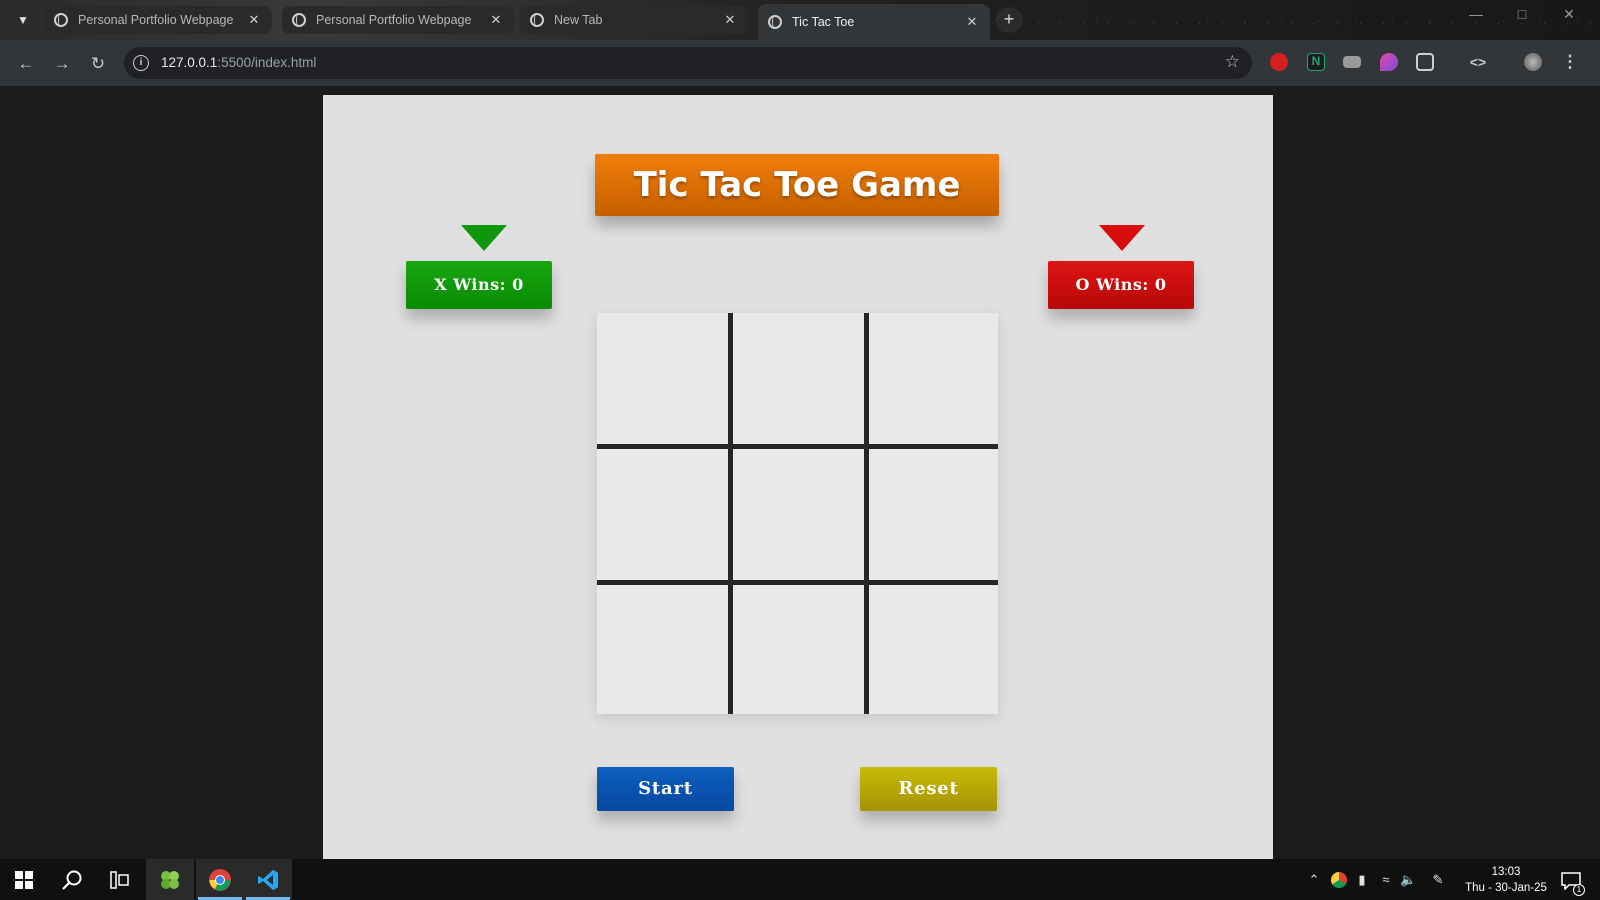  What do you see at coordinates (1386, 880) in the screenshot?
I see `wifi-icon: ≈` at bounding box center [1386, 880].